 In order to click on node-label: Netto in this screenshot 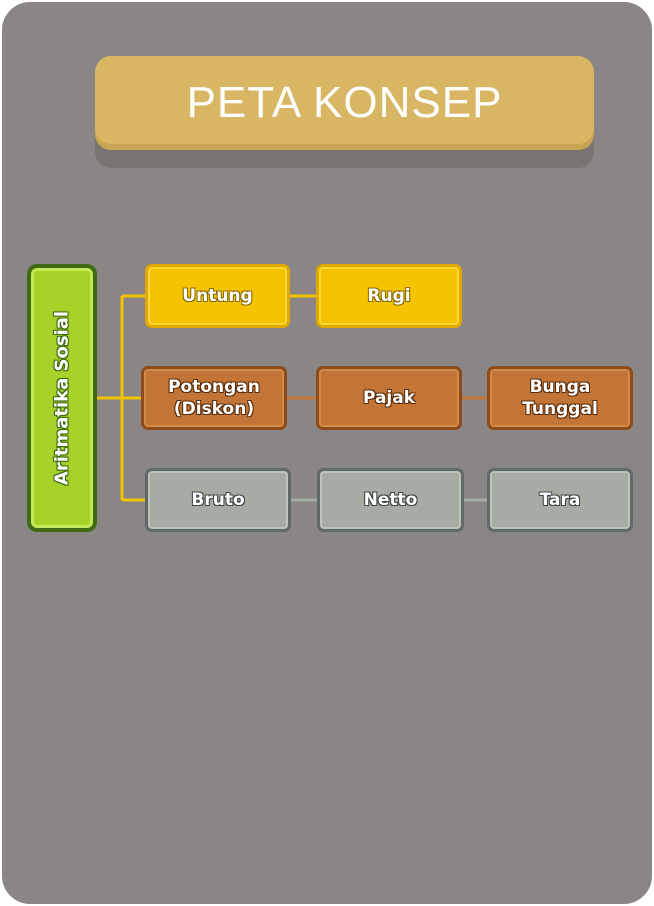, I will do `click(390, 499)`.